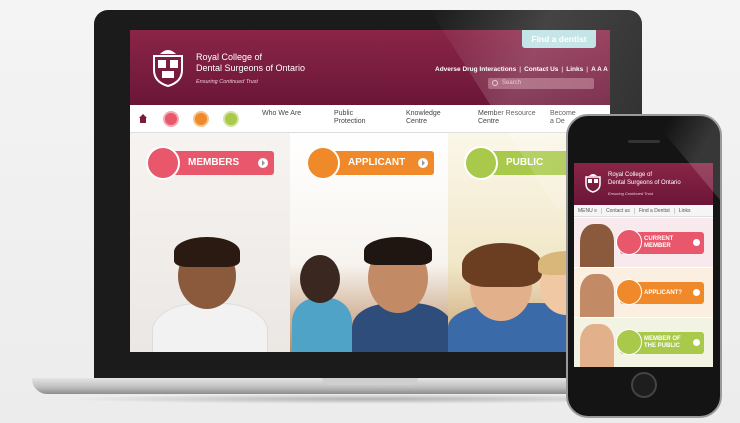  I want to click on mobile-member-badge-icon, so click(629, 242).